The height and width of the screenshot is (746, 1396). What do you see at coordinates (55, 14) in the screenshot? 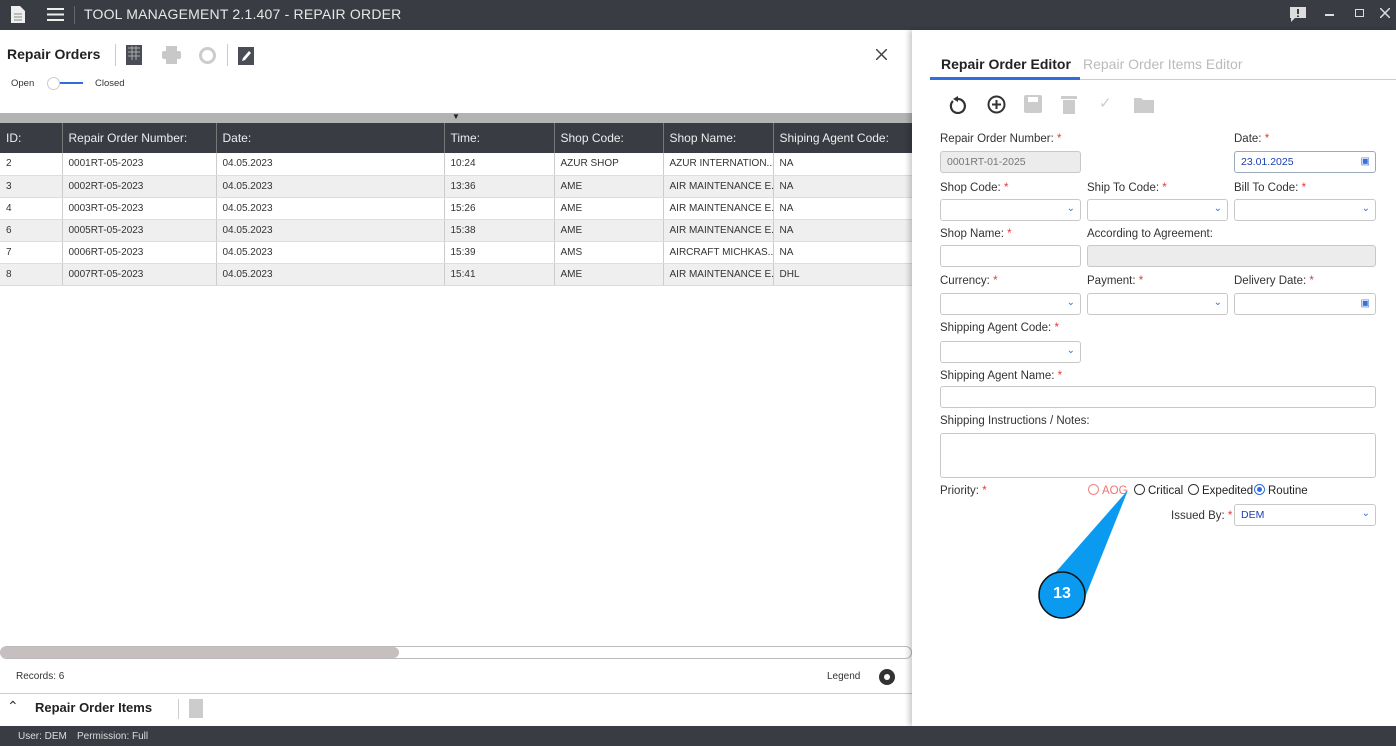
I see `menu-icon` at bounding box center [55, 14].